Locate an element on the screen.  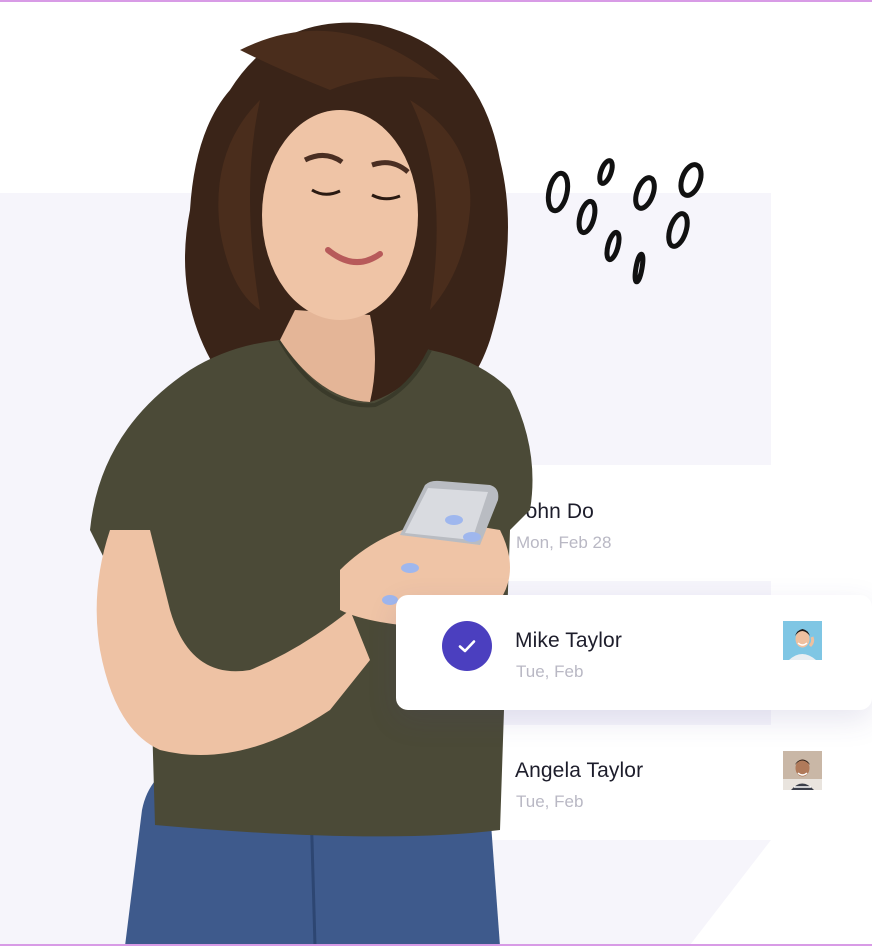
contact-name: Mike Taylor is located at coordinates (568, 640).